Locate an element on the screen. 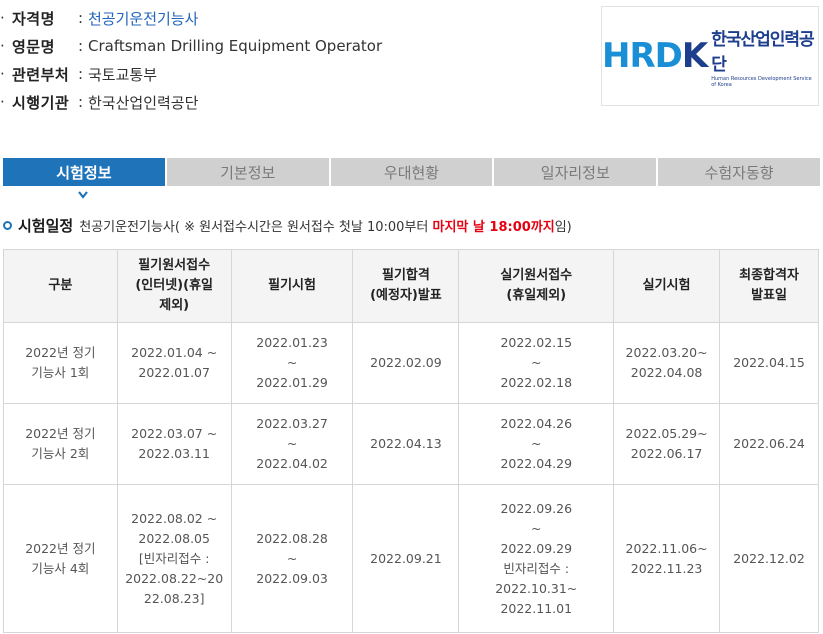 This screenshot has height=634, width=823. section-title: 시험일정 is located at coordinates (46, 226).